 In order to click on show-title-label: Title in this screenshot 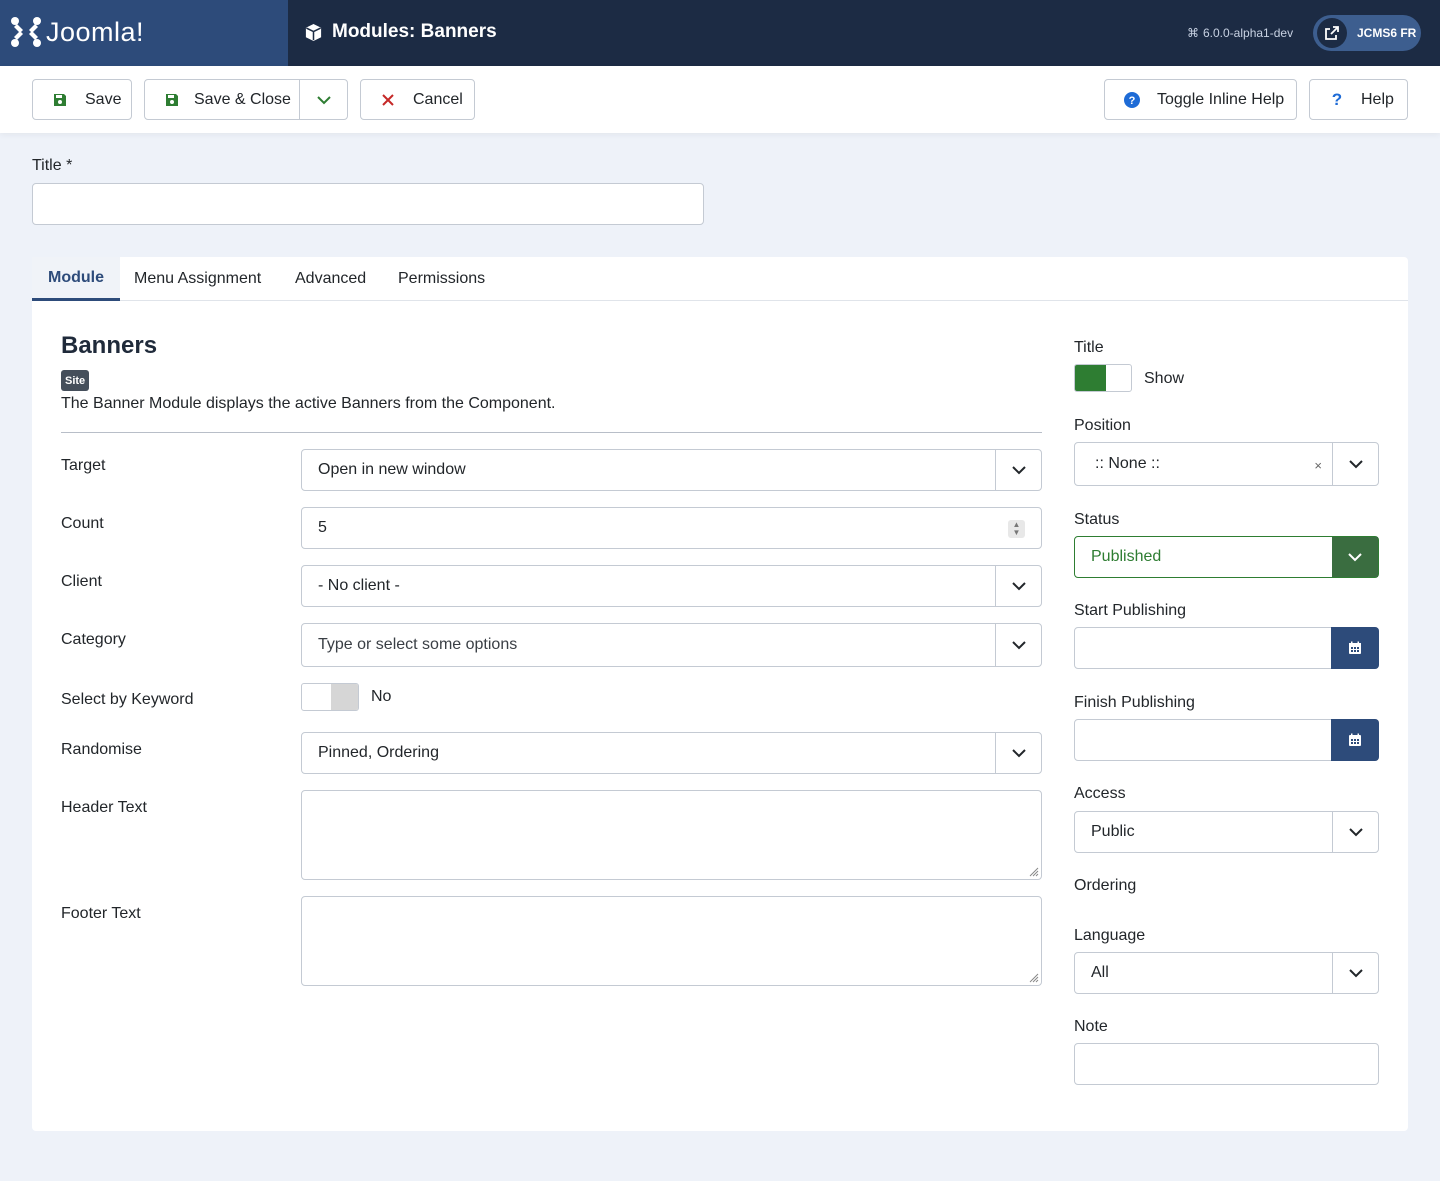, I will do `click(1089, 347)`.